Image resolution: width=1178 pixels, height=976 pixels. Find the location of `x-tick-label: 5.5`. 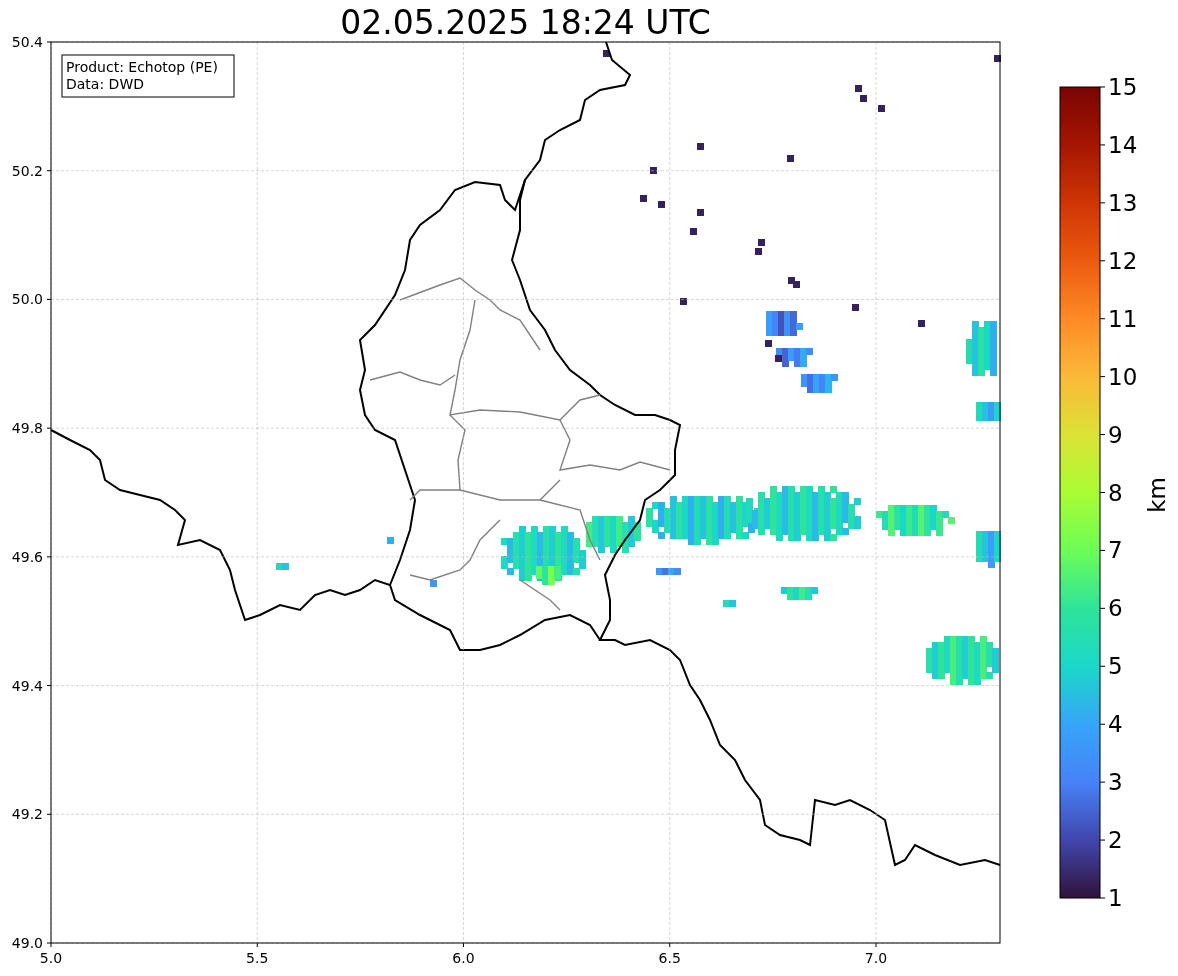

x-tick-label: 5.5 is located at coordinates (257, 958).